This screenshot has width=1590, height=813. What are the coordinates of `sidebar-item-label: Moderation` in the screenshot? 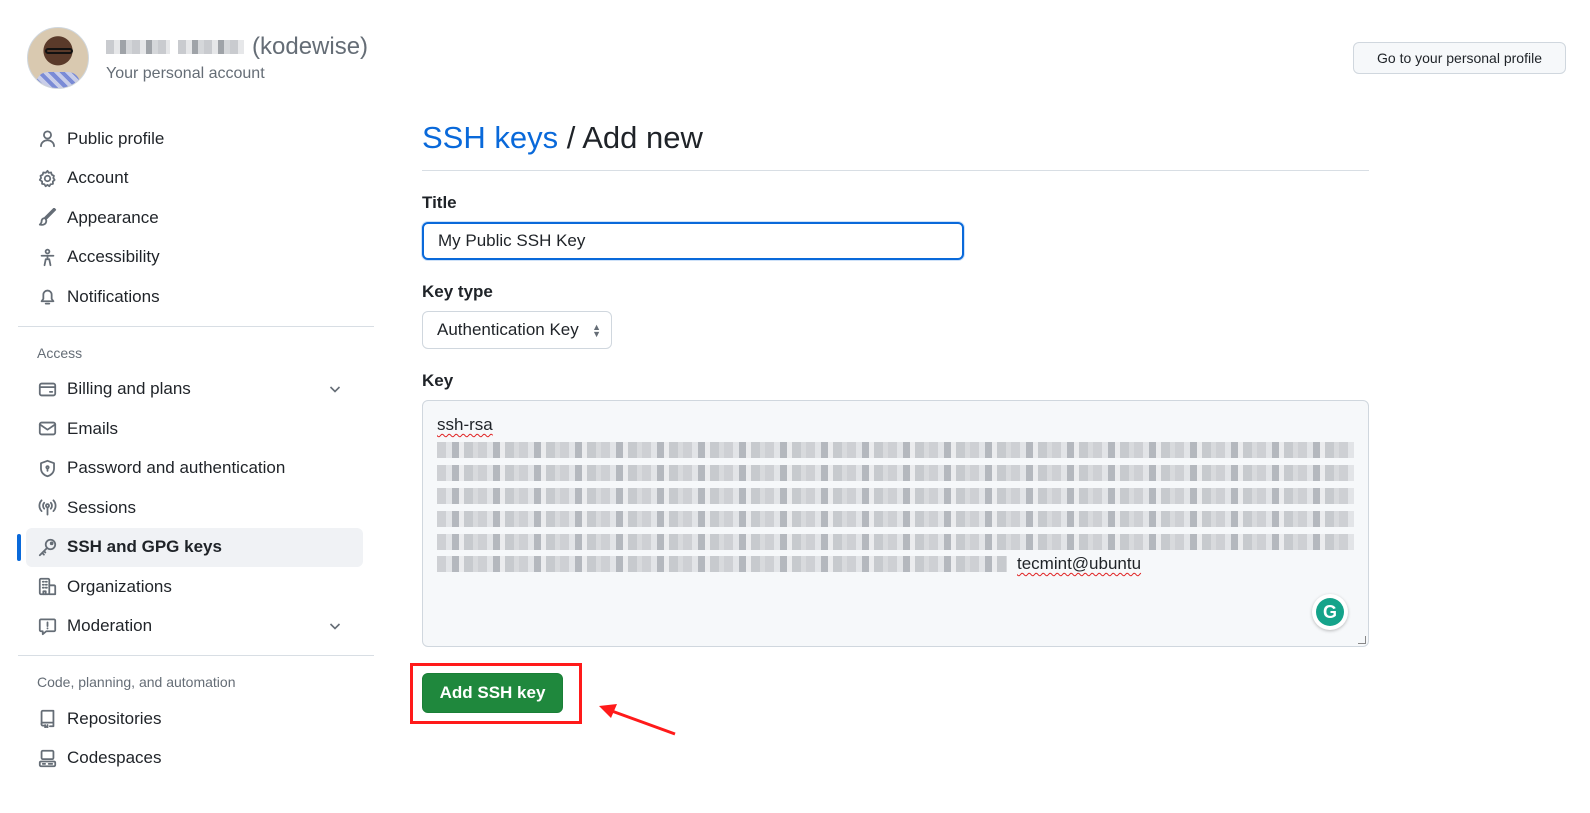 It's located at (110, 626).